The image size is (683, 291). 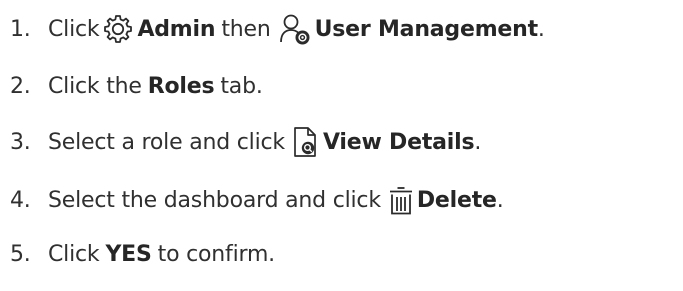 What do you see at coordinates (166, 142) in the screenshot?
I see `step-text: Select a role and click` at bounding box center [166, 142].